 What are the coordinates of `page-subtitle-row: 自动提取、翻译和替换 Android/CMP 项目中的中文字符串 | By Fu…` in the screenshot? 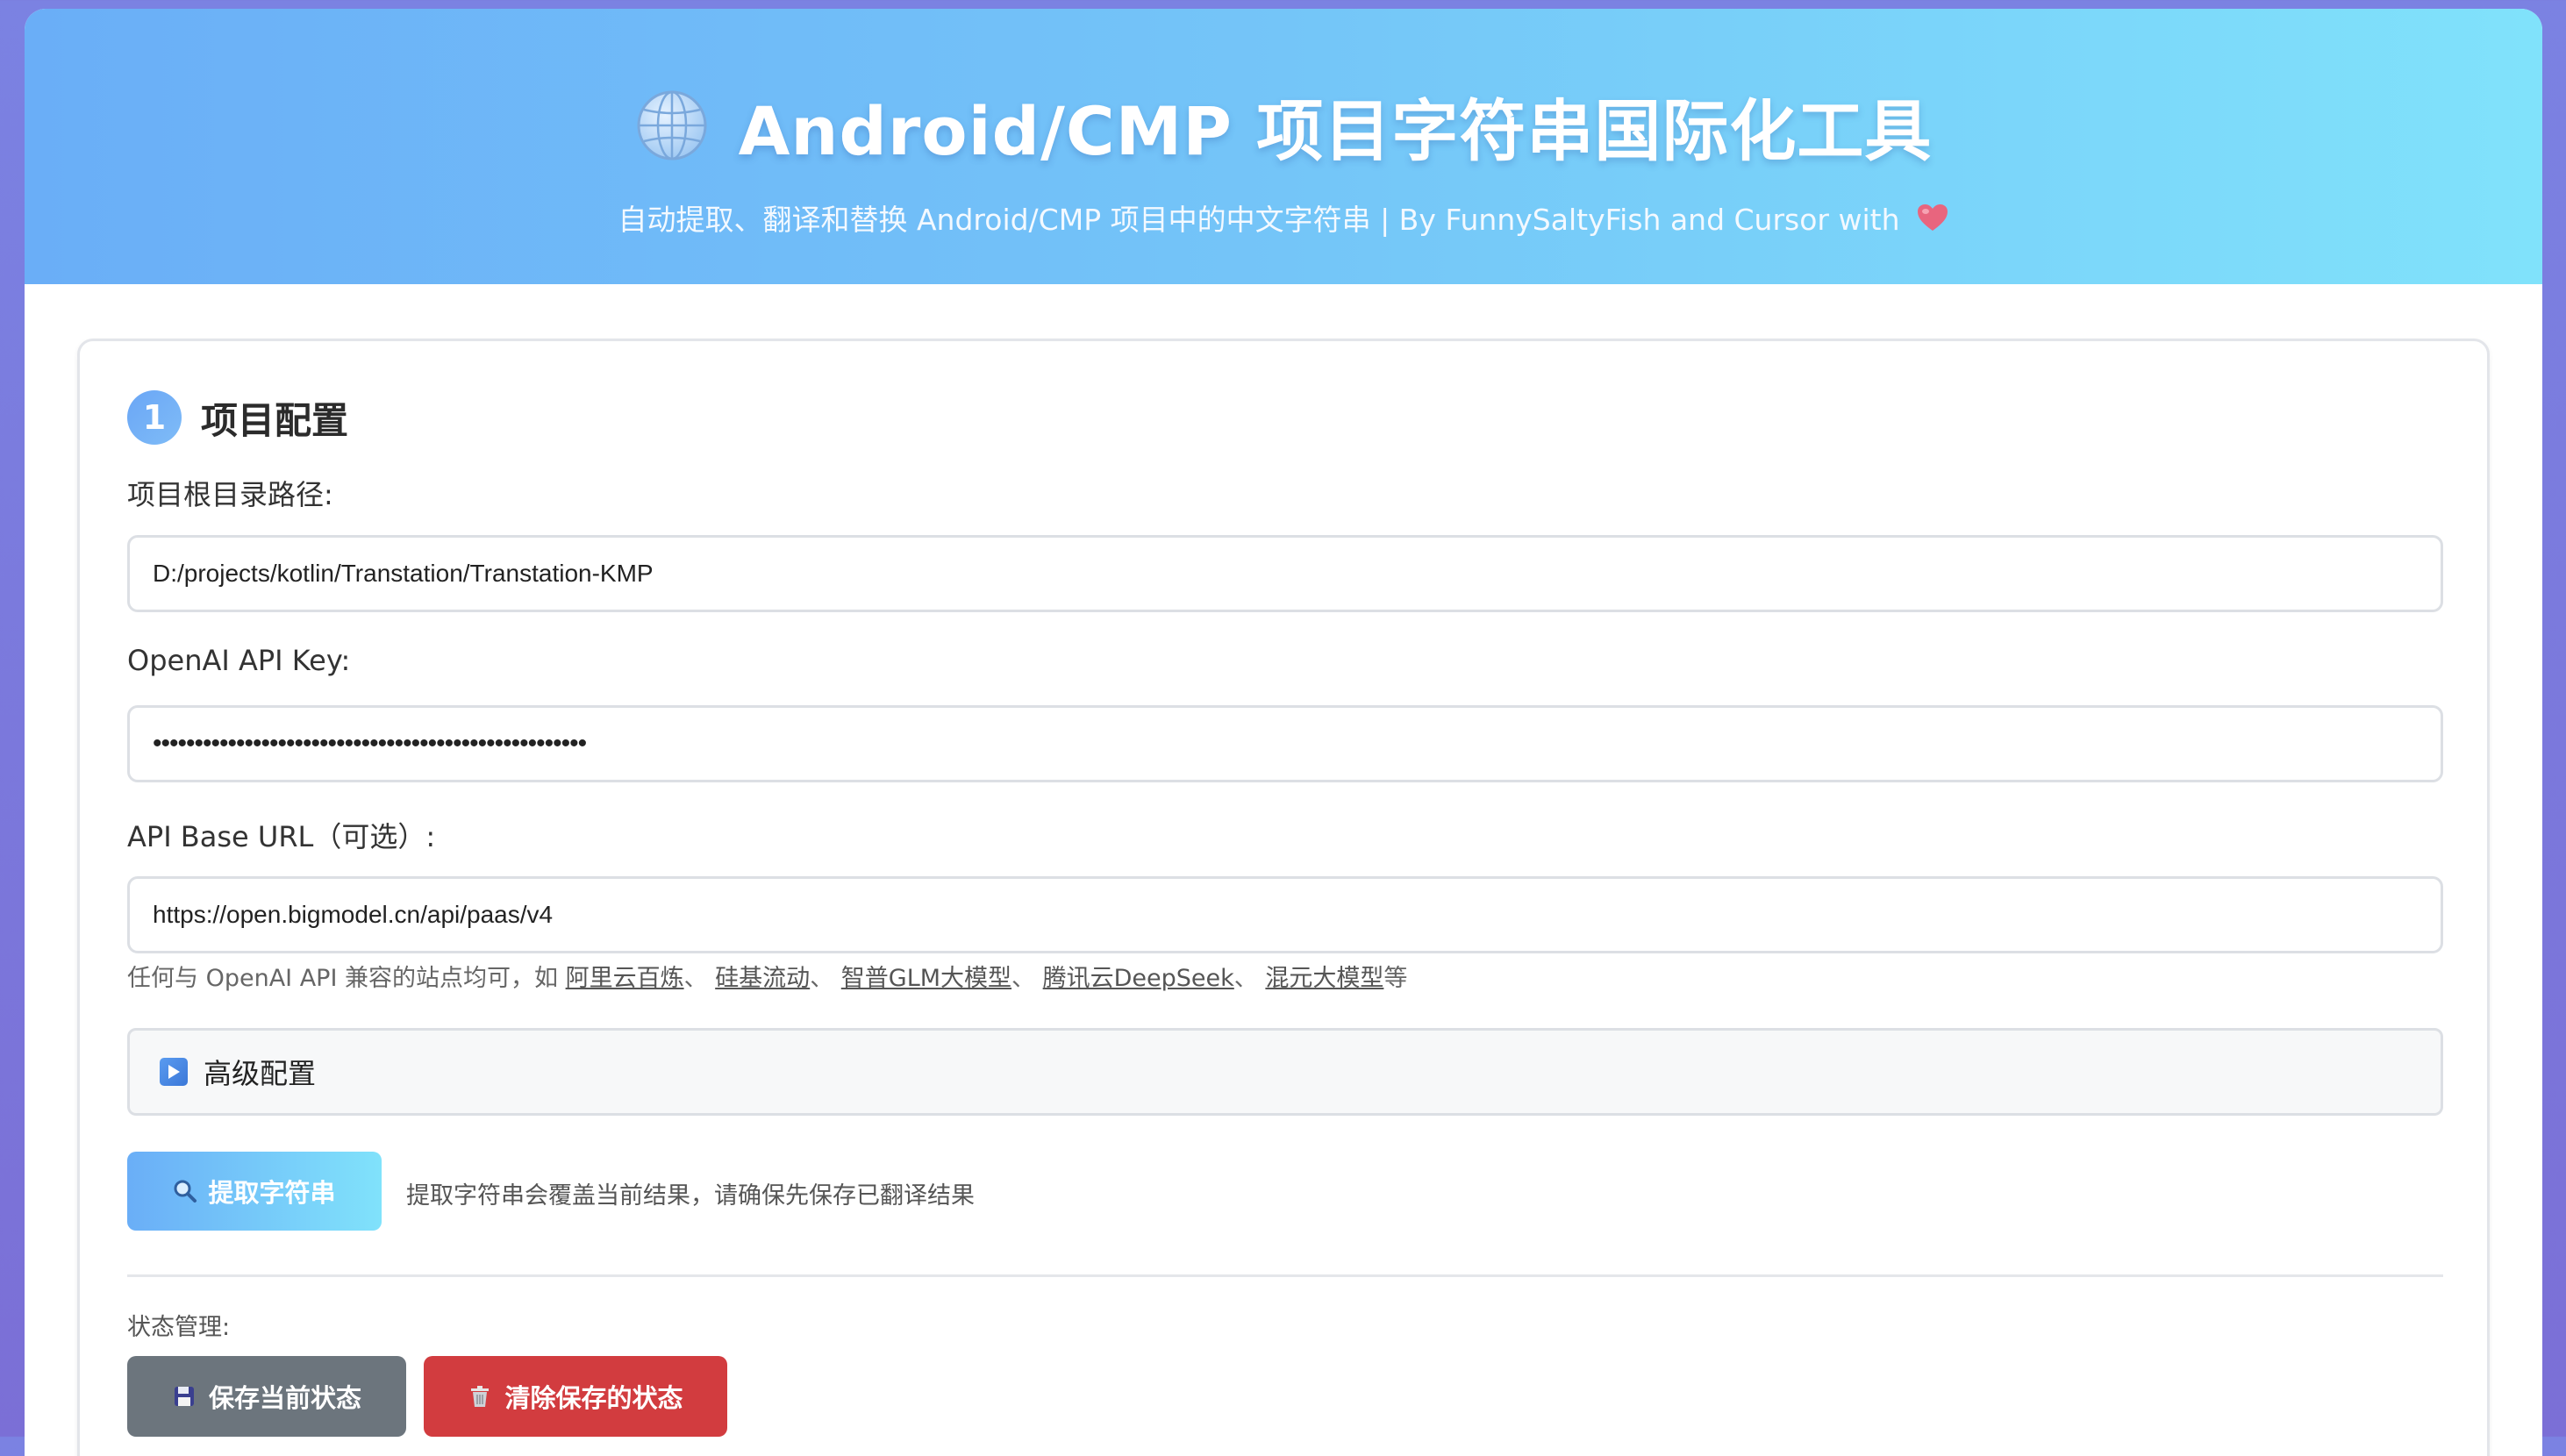 It's located at (1283, 217).